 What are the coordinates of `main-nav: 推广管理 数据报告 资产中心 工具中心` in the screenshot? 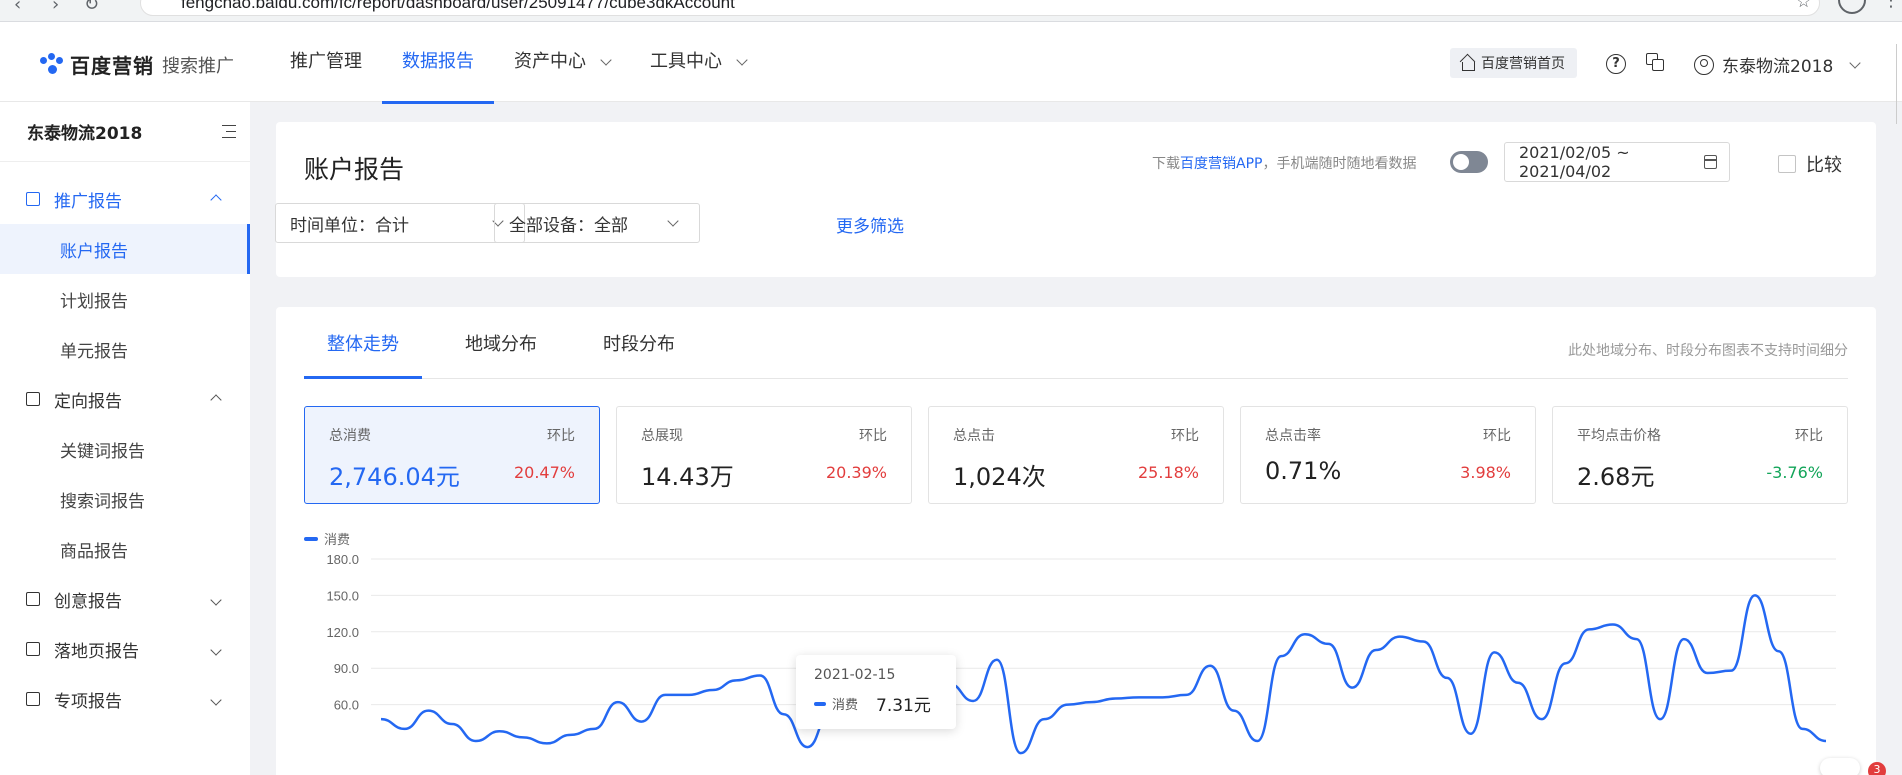 It's located at (518, 63).